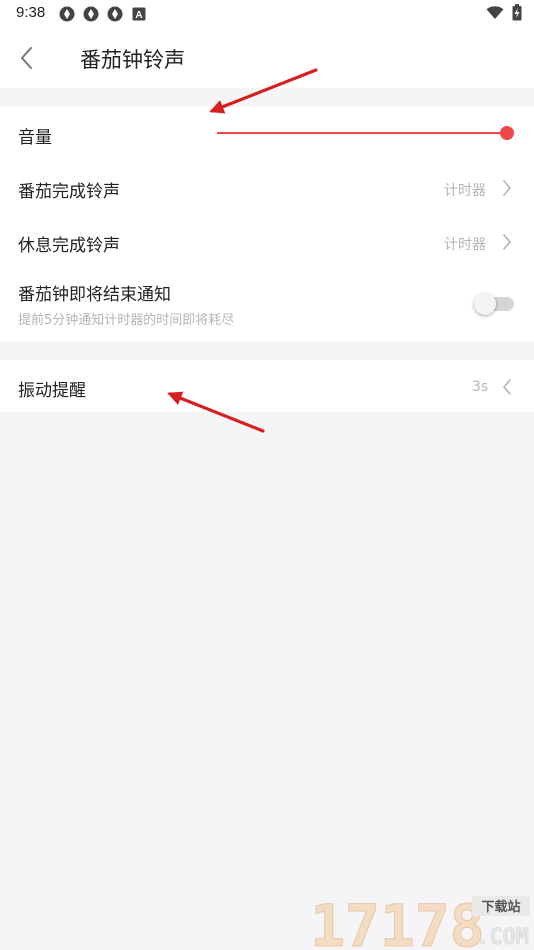  What do you see at coordinates (397, 921) in the screenshot?
I see `svg-text: 17178` at bounding box center [397, 921].